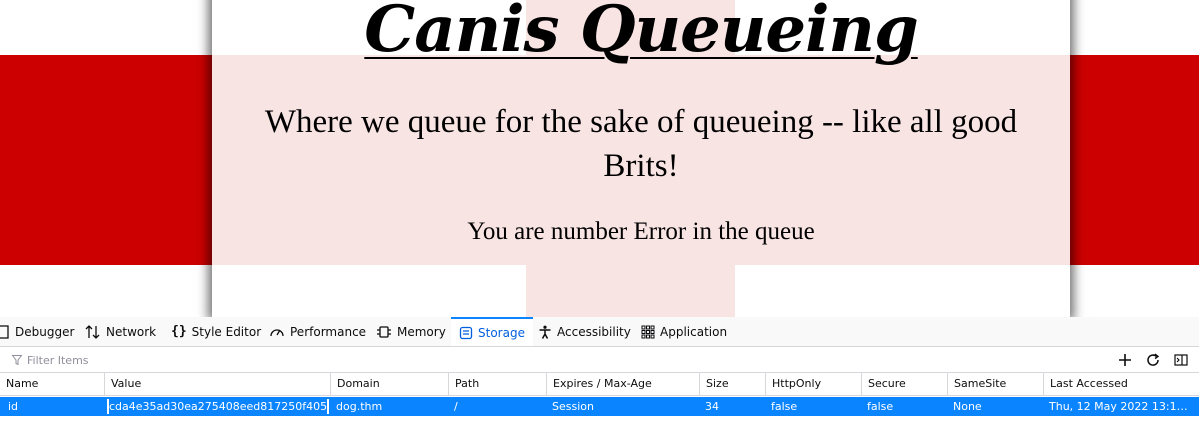  Describe the element at coordinates (904, 384) in the screenshot. I see `column-header-secure: Secure` at that location.